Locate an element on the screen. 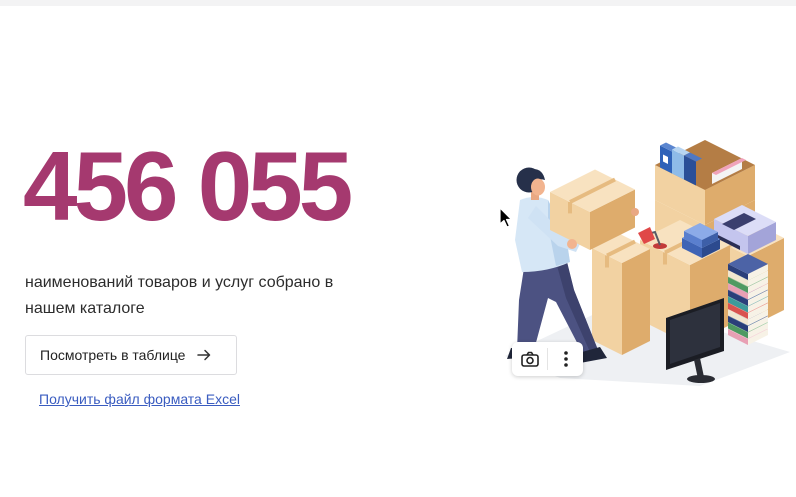  capture-image-button is located at coordinates (529, 359).